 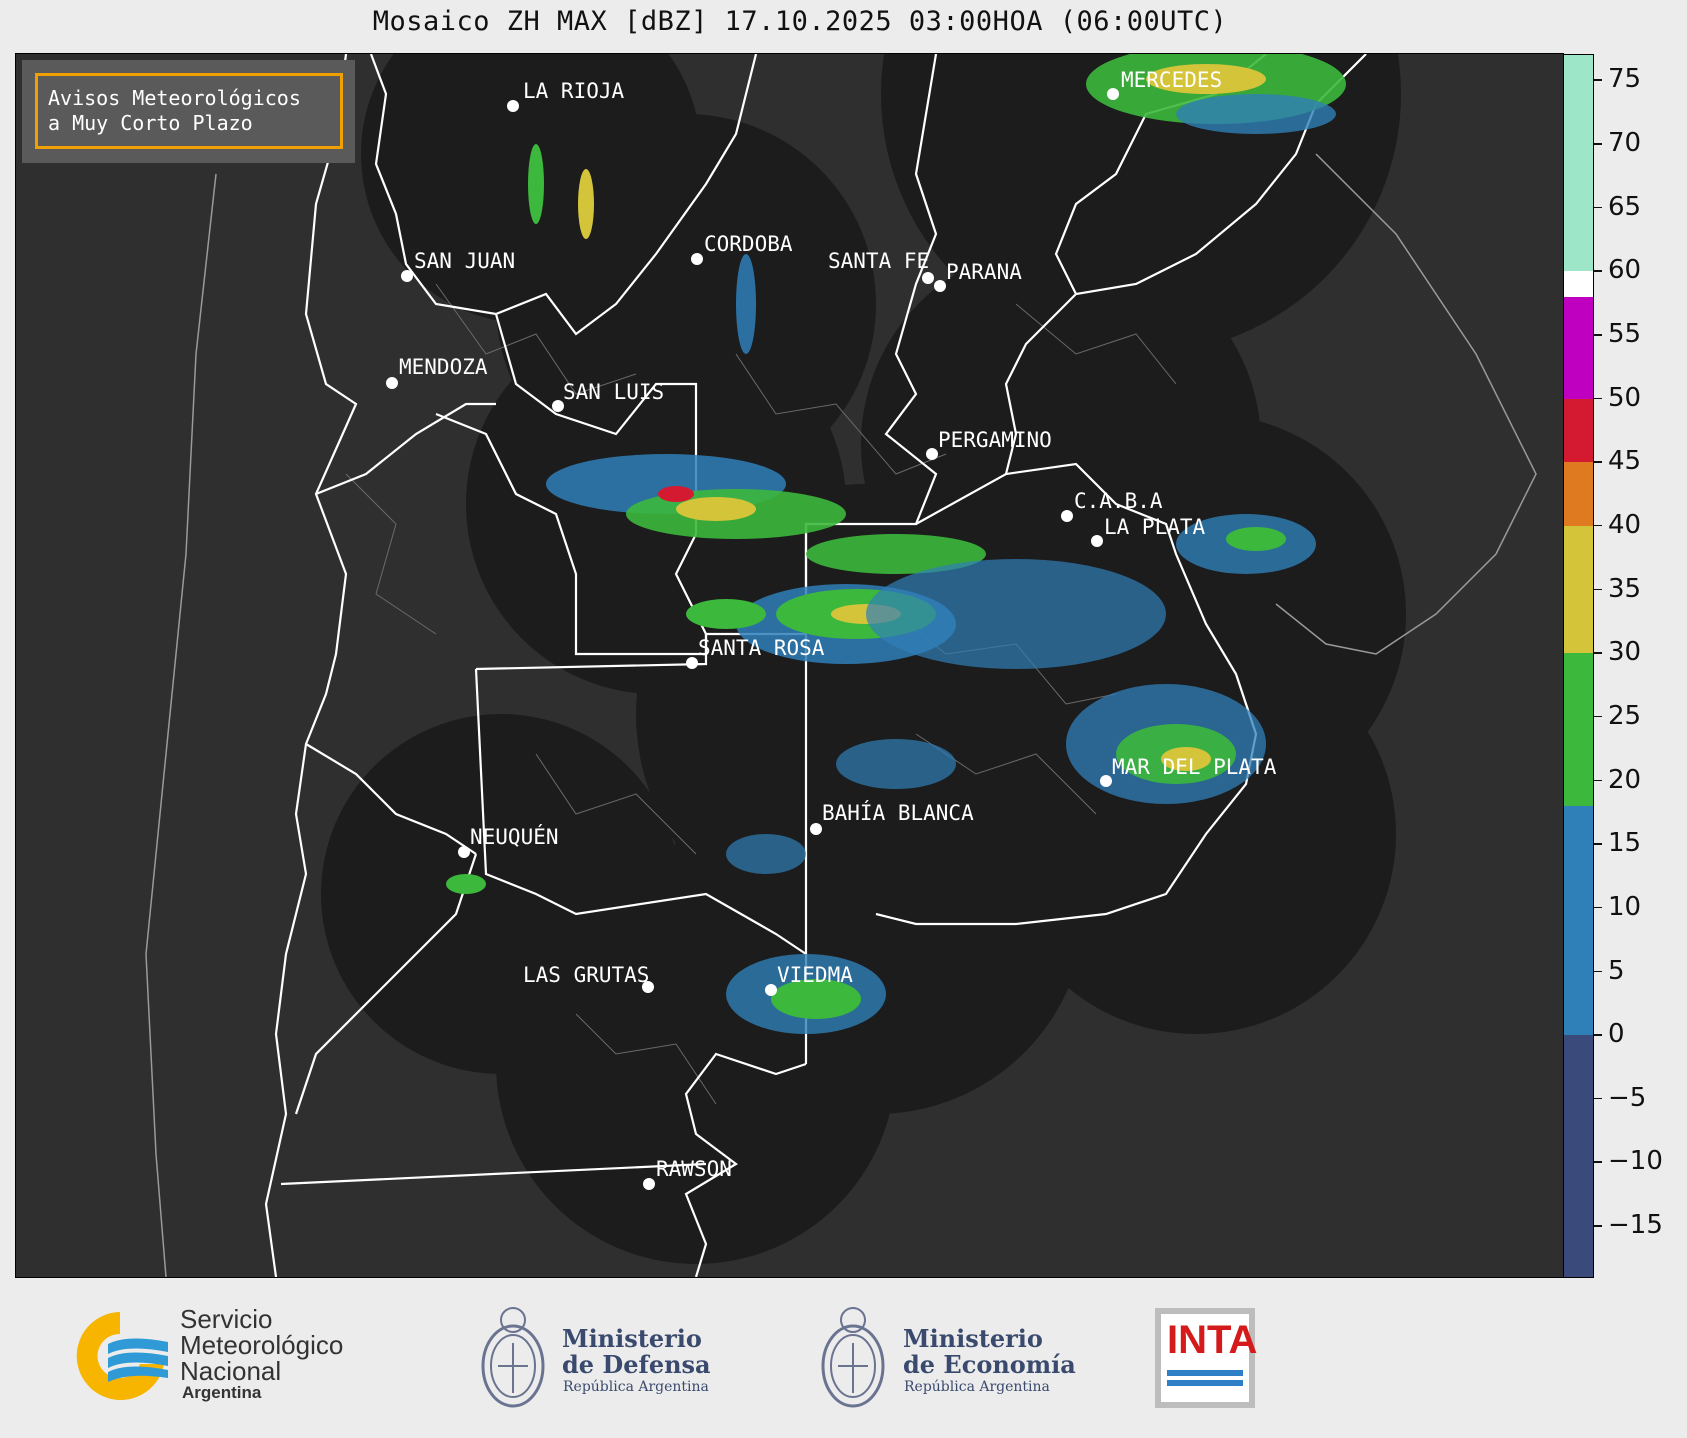 I want to click on city-label-san-luis: SAN LUIS, so click(x=613, y=392).